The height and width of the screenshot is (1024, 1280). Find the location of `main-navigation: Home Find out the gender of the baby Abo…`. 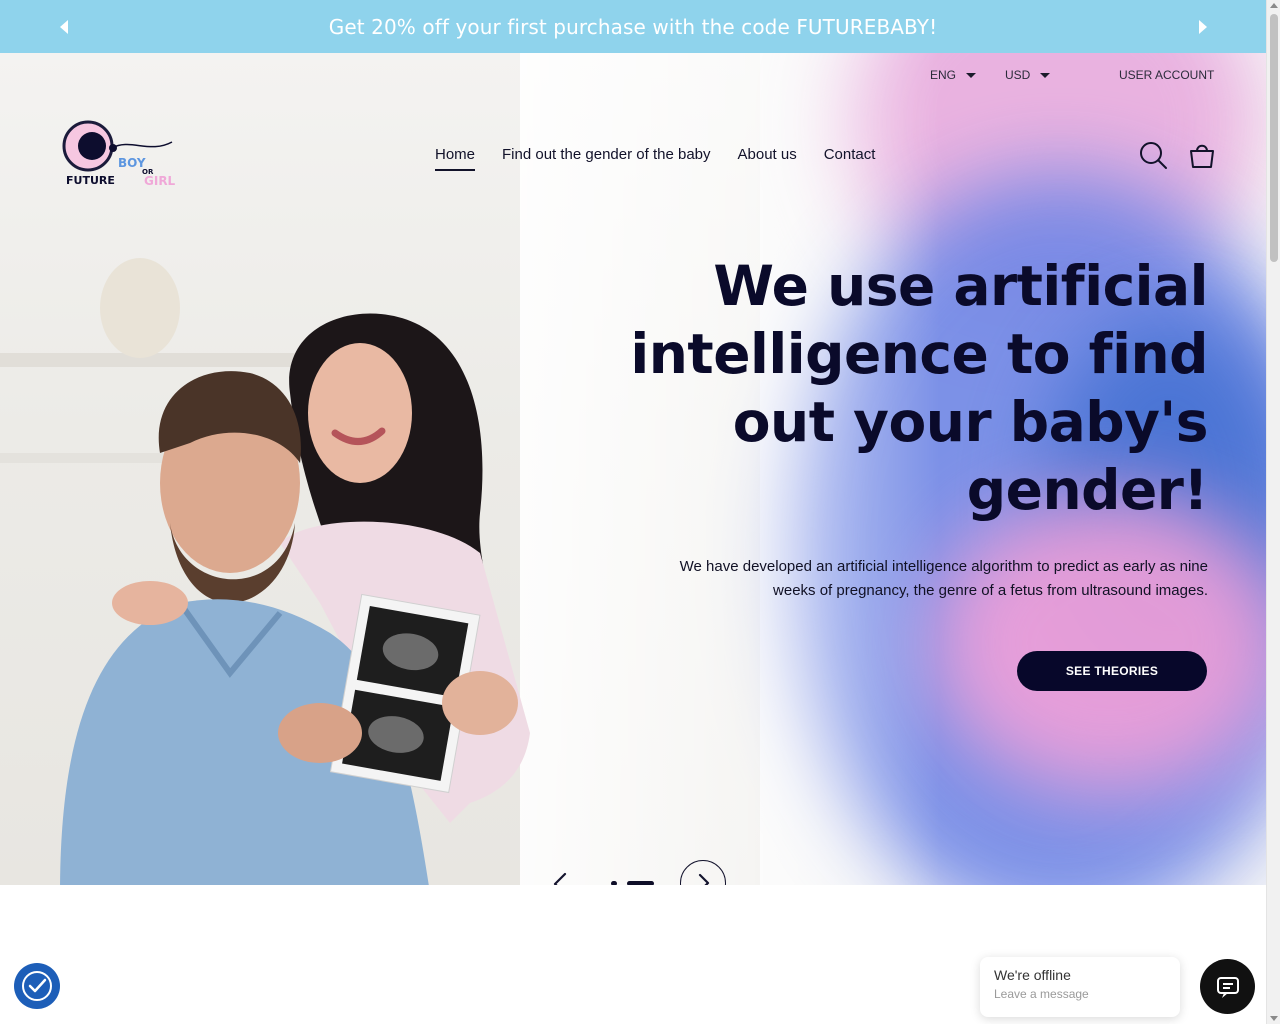

main-navigation: Home Find out the gender of the baby Abo… is located at coordinates (655, 158).